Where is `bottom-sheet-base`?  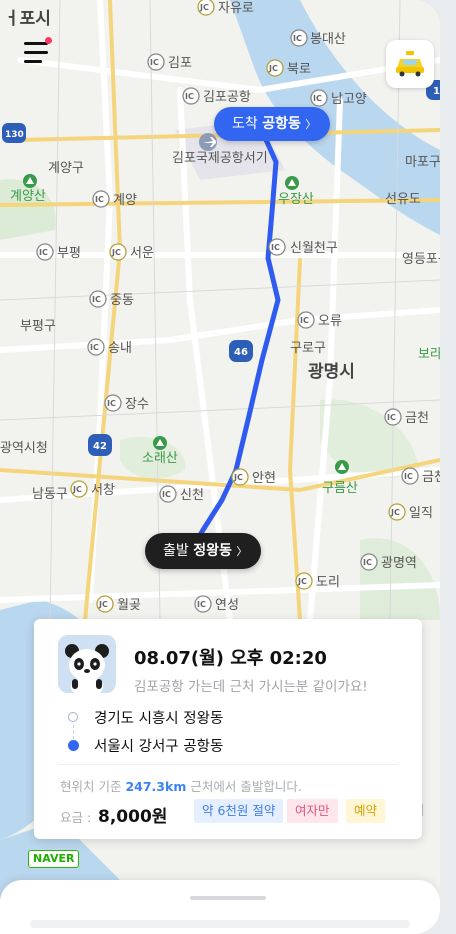
bottom-sheet-base is located at coordinates (220, 924).